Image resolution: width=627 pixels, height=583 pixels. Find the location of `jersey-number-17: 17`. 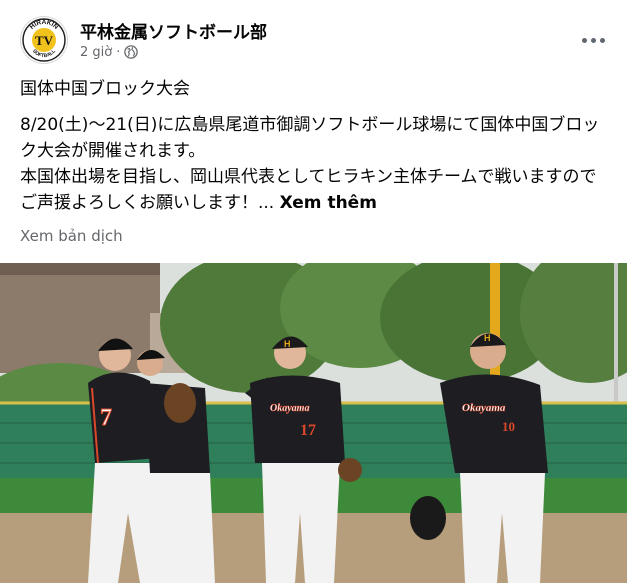

jersey-number-17: 17 is located at coordinates (308, 430).